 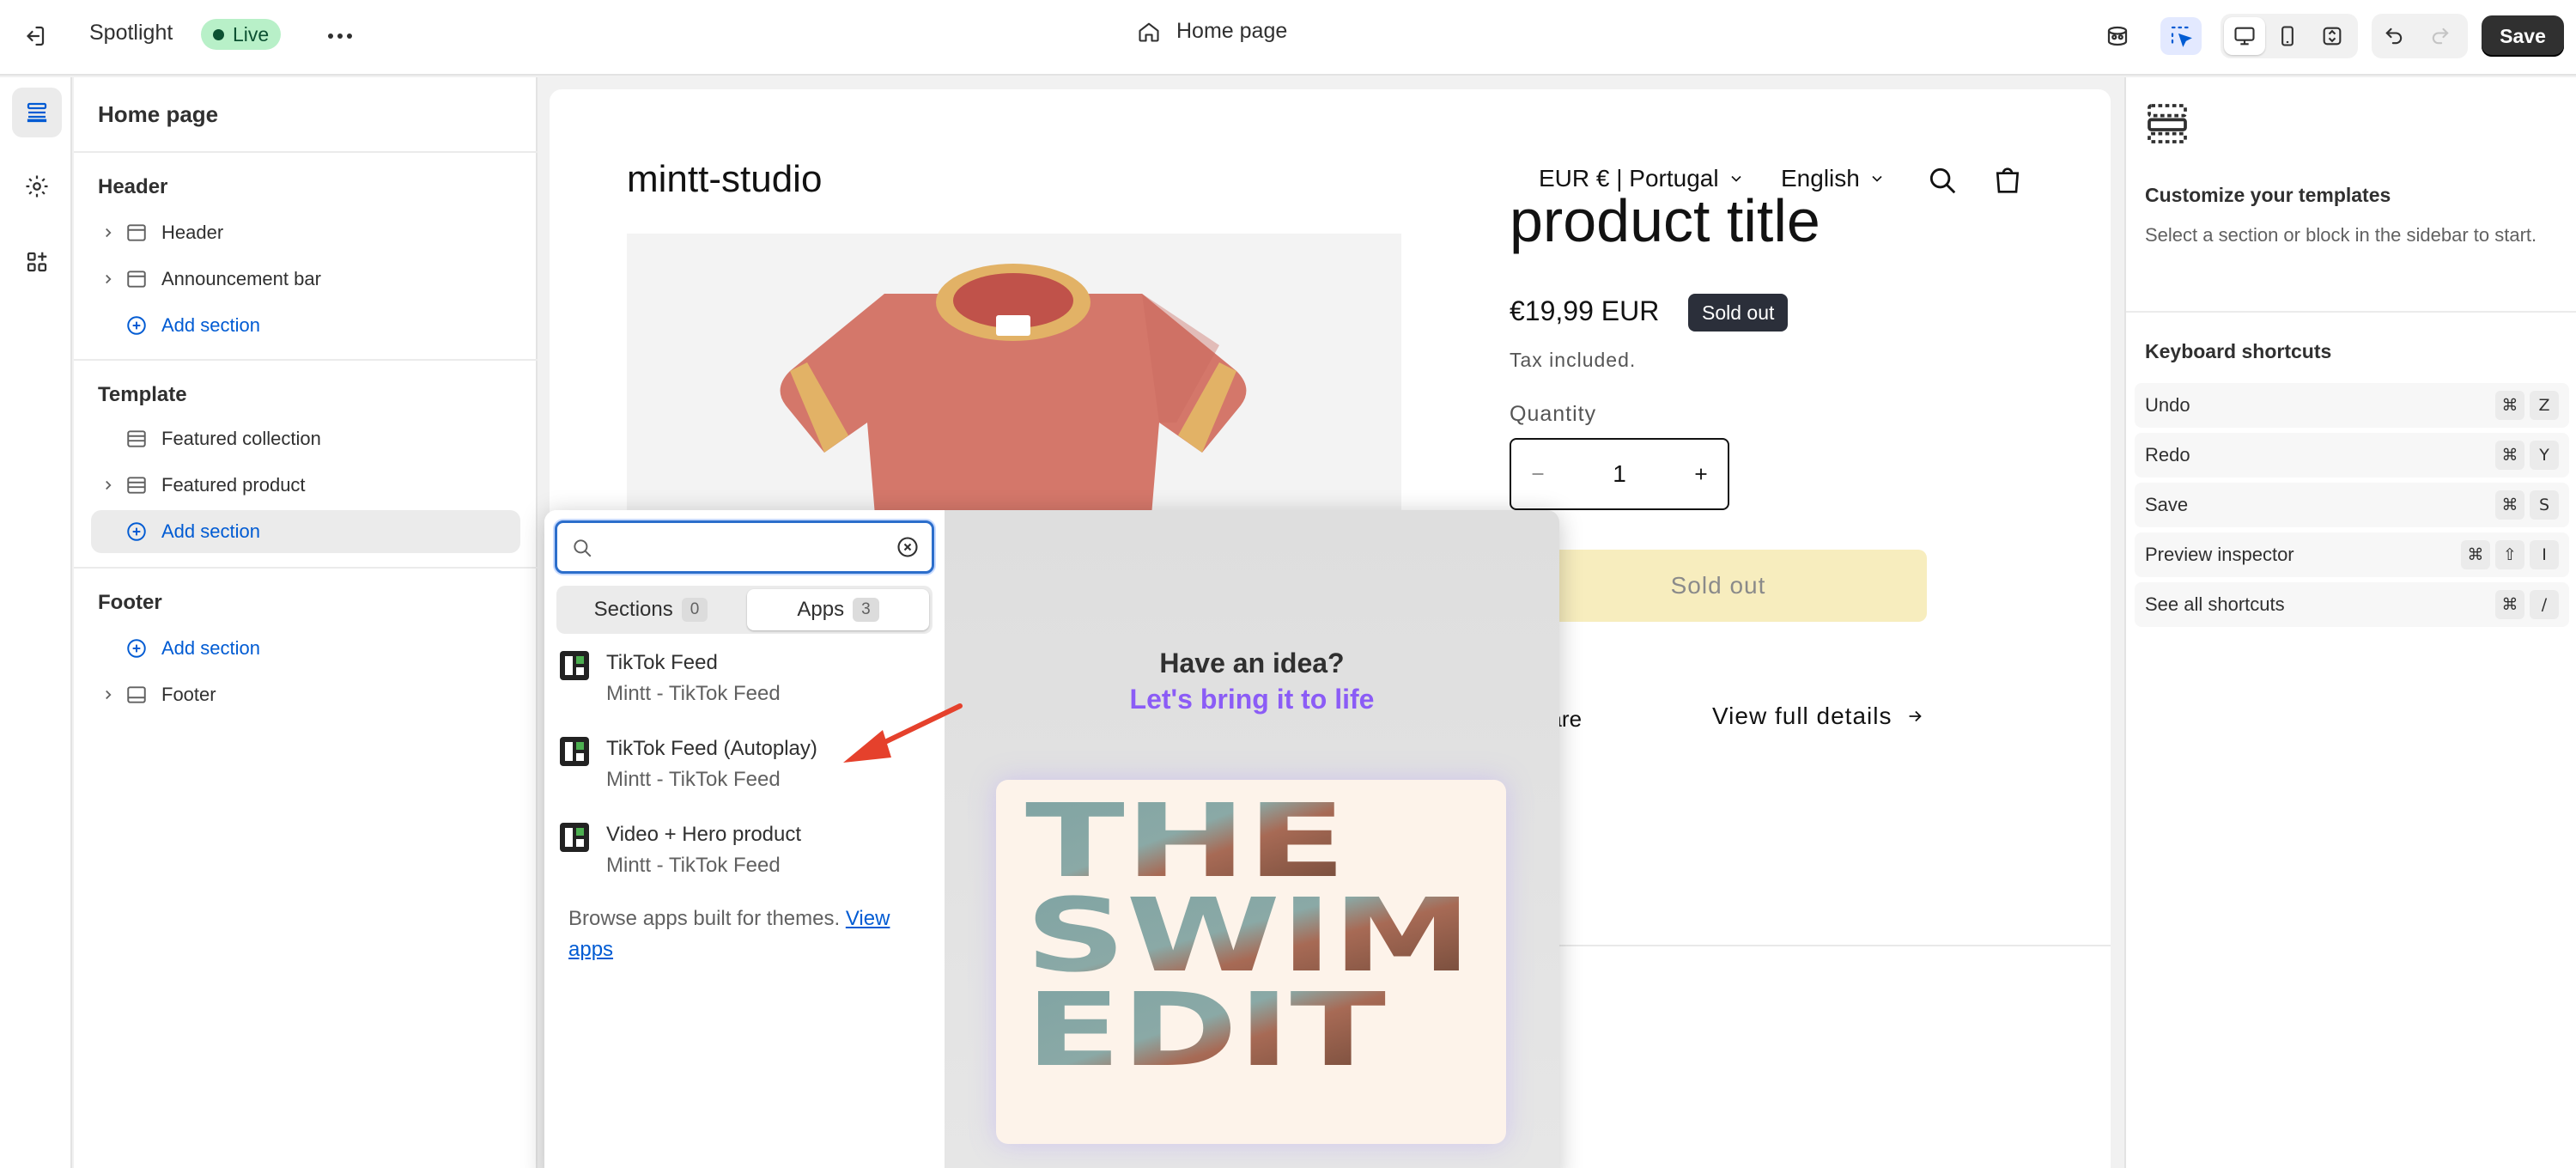 What do you see at coordinates (37, 186) in the screenshot?
I see `settings-rail-icon` at bounding box center [37, 186].